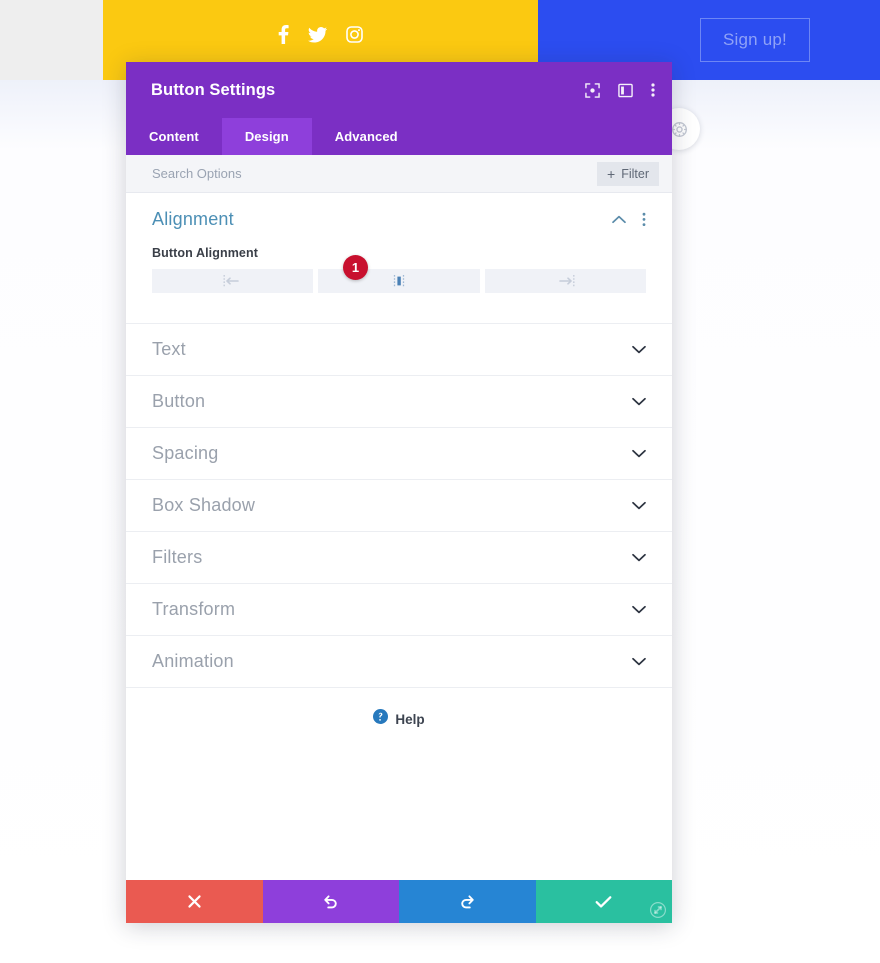 The image size is (880, 963). What do you see at coordinates (755, 40) in the screenshot?
I see `signup-button: Sign up!` at bounding box center [755, 40].